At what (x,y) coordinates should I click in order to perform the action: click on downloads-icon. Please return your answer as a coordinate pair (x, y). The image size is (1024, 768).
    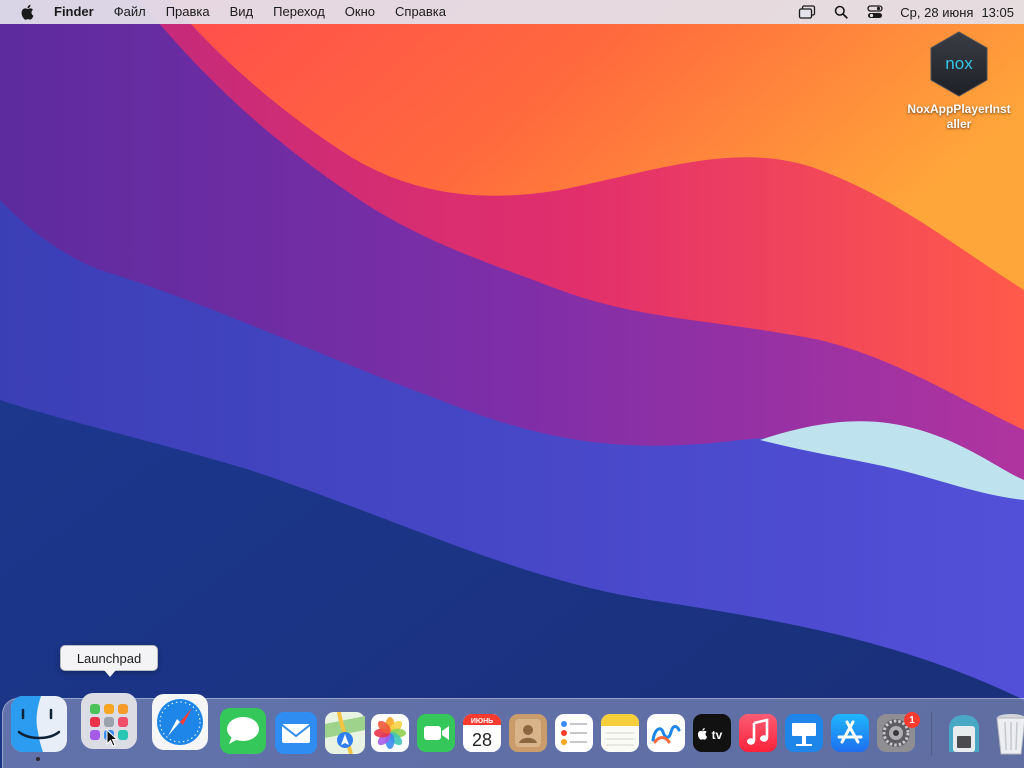
    Looking at the image, I should click on (964, 733).